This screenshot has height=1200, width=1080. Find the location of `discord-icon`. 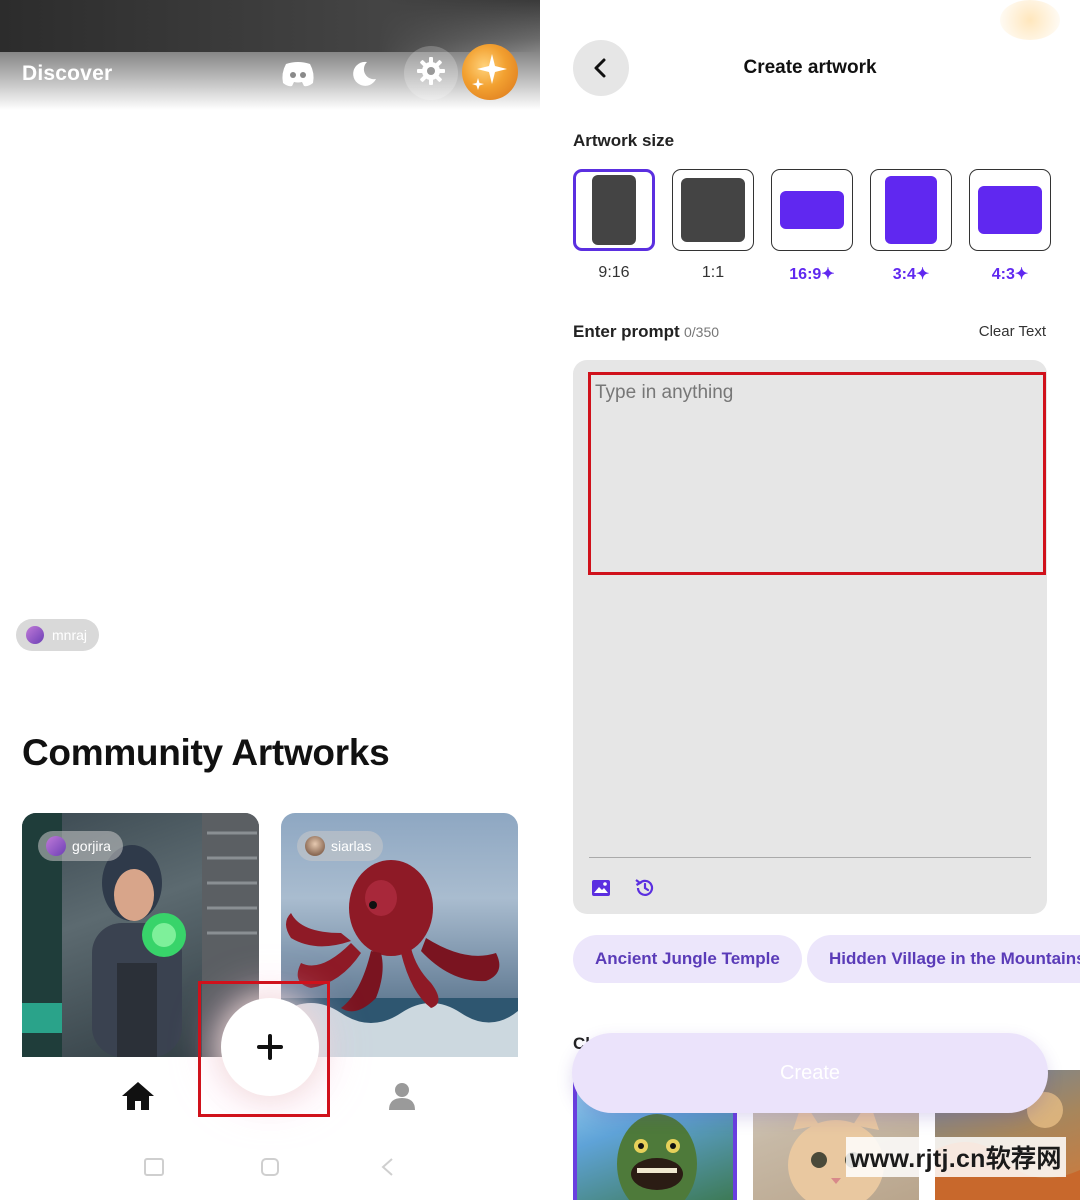

discord-icon is located at coordinates (298, 74).